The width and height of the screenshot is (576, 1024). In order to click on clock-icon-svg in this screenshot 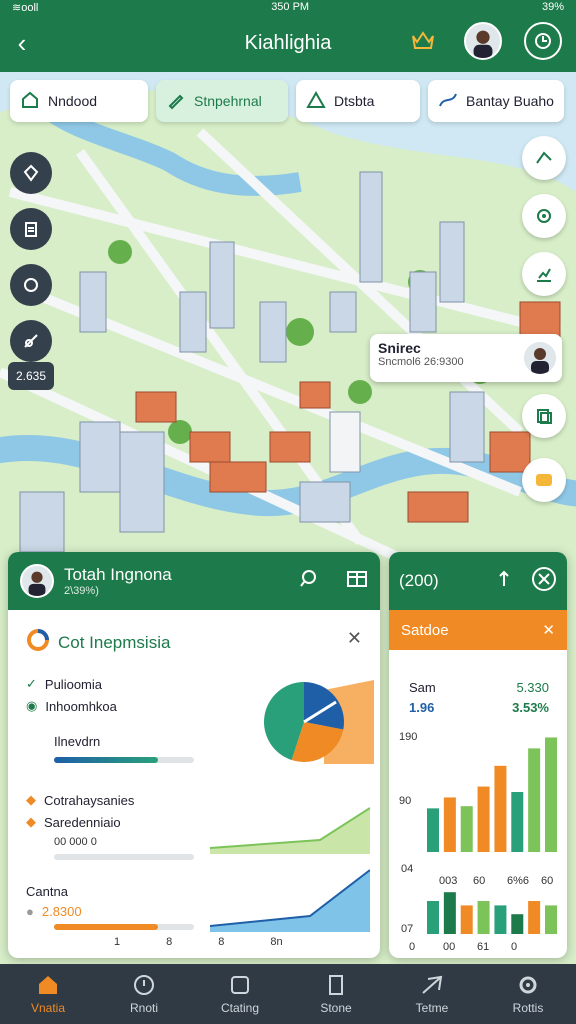, I will do `click(543, 41)`.